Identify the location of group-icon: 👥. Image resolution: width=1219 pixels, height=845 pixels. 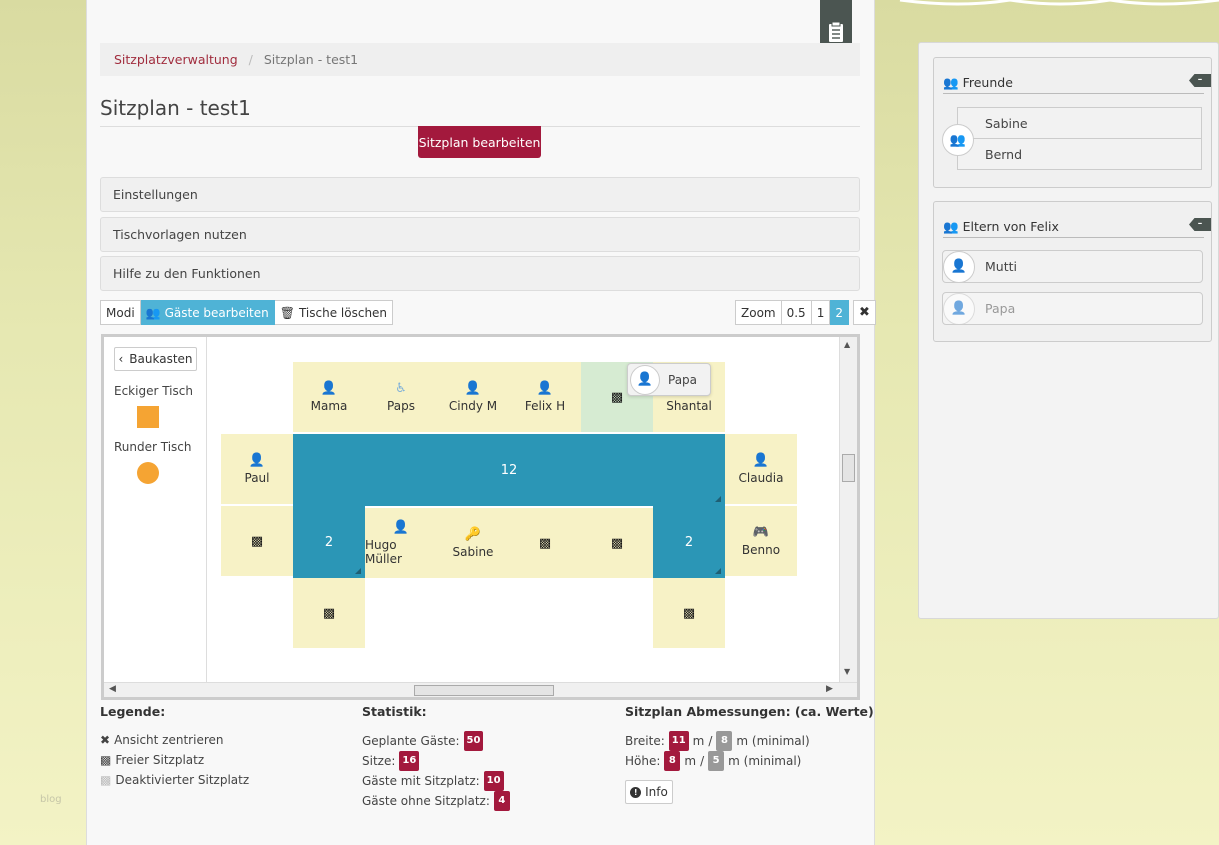
(951, 82).